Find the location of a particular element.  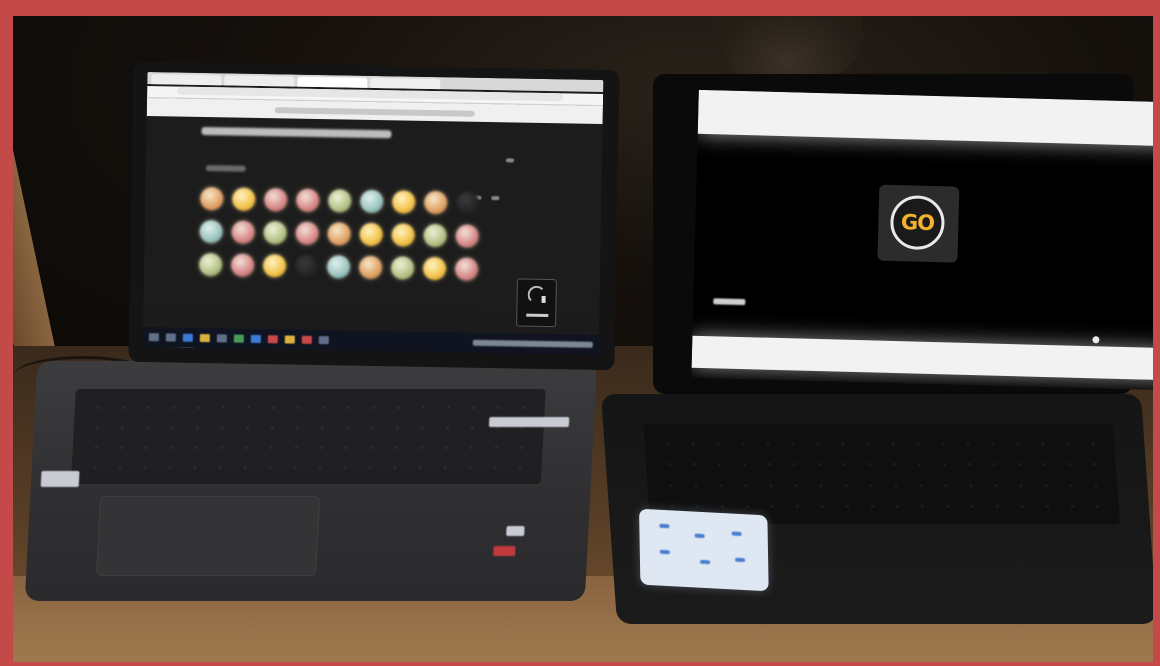

go-label: GO is located at coordinates (917, 223).